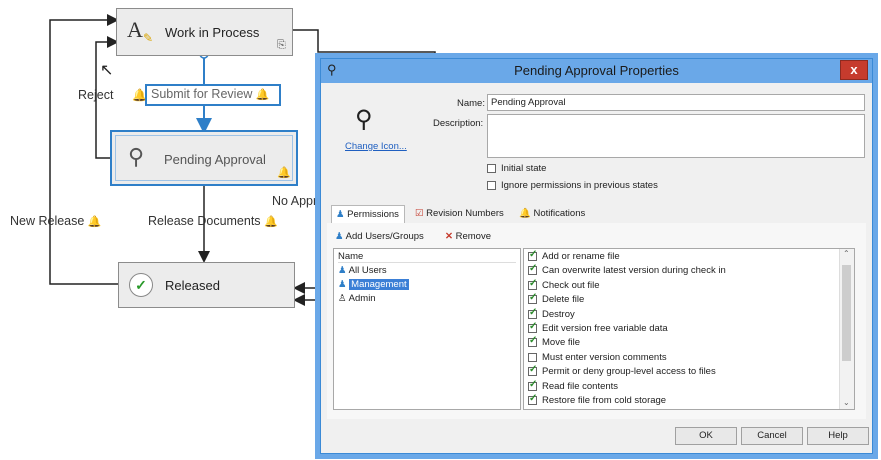 The image size is (881, 460). I want to click on permission-item: Read file contents, so click(573, 385).